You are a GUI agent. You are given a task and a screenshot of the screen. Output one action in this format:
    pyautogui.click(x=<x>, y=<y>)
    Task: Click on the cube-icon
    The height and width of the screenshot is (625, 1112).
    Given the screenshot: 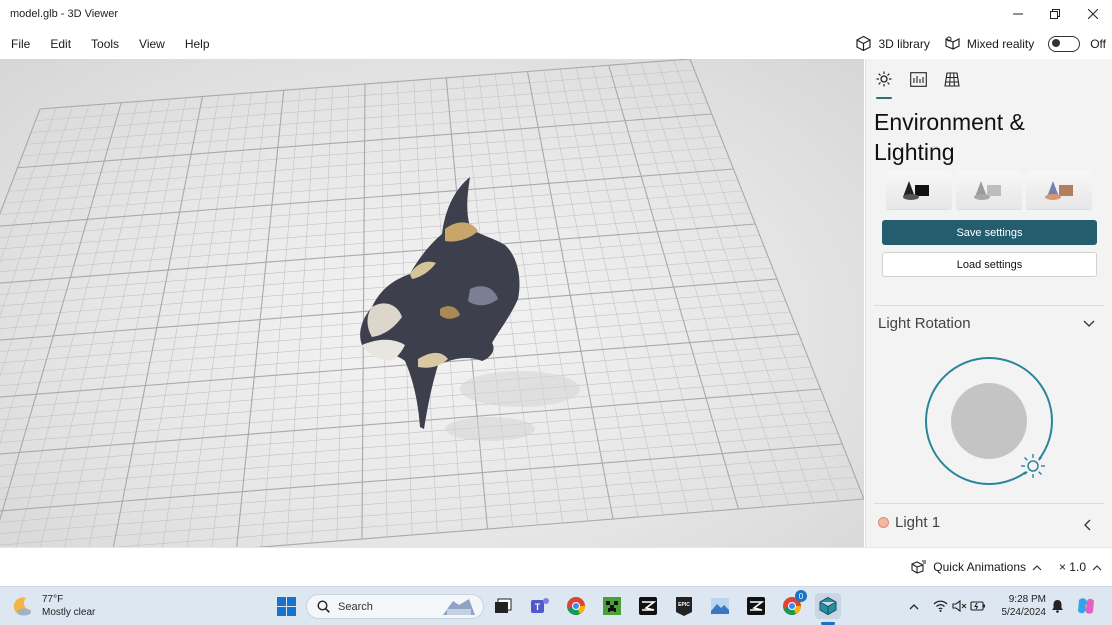 What is the action you would take?
    pyautogui.click(x=864, y=43)
    